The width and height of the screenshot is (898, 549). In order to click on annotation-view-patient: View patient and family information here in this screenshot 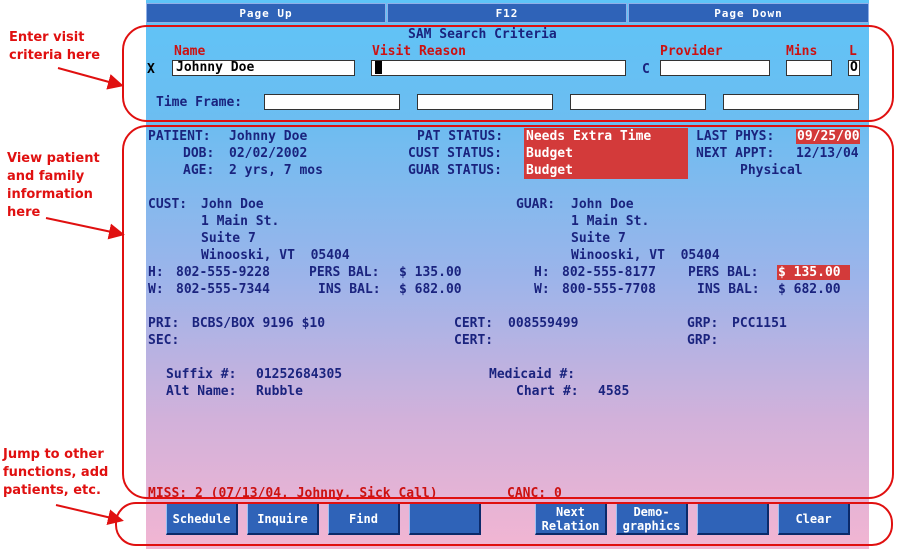, I will do `click(53, 185)`.